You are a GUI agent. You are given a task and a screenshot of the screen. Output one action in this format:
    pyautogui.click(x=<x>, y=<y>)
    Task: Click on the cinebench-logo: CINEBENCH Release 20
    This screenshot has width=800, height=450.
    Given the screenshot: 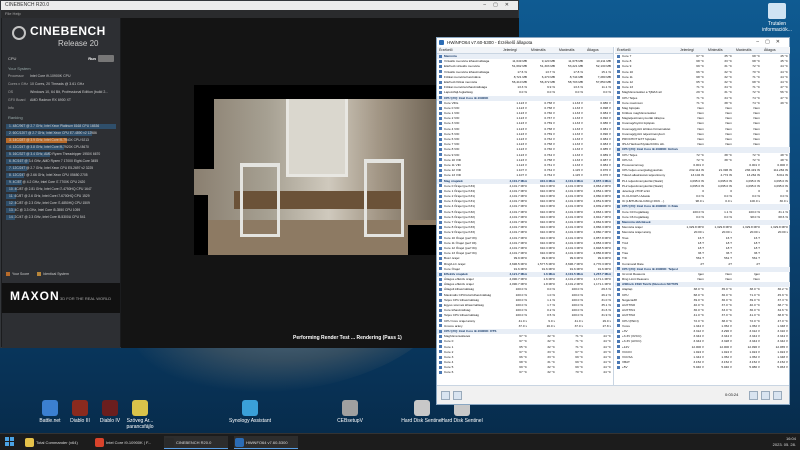 What is the action you would take?
    pyautogui.click(x=61, y=36)
    